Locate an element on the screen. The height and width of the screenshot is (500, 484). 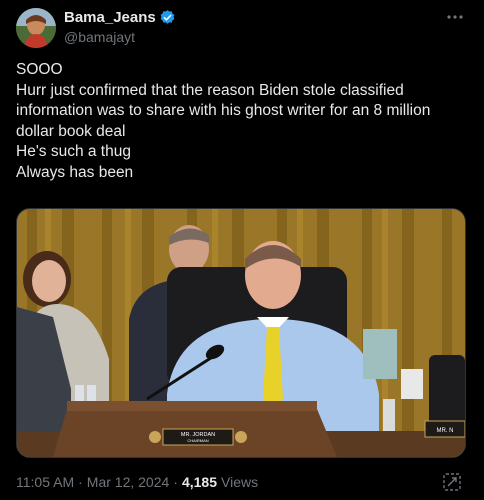
views-count: 4,185 is located at coordinates (199, 482).